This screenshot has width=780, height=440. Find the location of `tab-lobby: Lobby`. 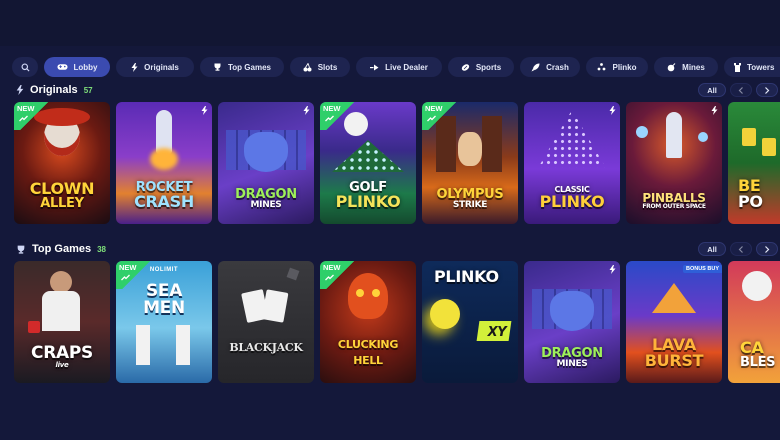

tab-lobby: Lobby is located at coordinates (77, 67).